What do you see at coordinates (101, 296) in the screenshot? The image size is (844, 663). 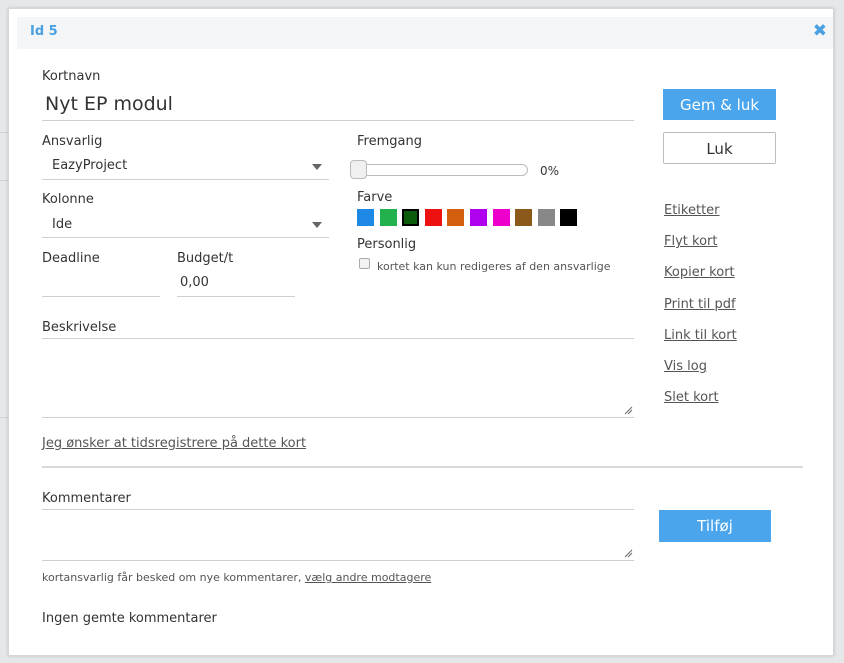 I see `deadline-underline` at bounding box center [101, 296].